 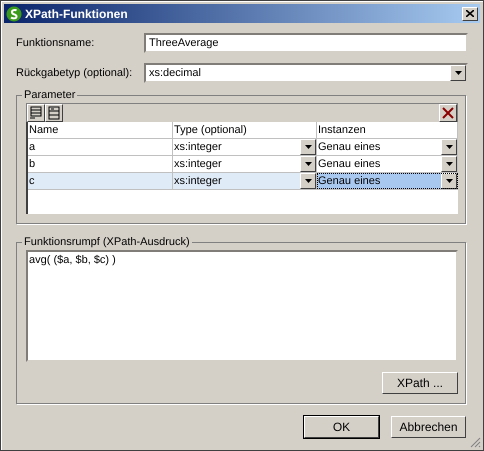 I want to click on group-title: Parameter, so click(x=49, y=95).